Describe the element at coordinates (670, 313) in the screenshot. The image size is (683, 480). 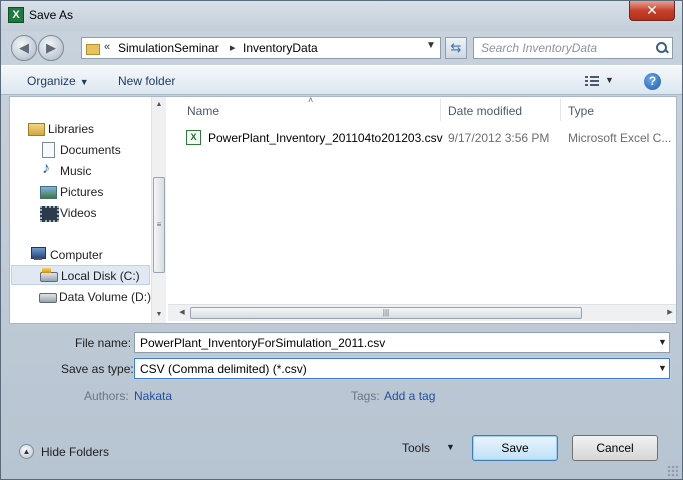
I see `scroll-right-icon: ▶` at that location.